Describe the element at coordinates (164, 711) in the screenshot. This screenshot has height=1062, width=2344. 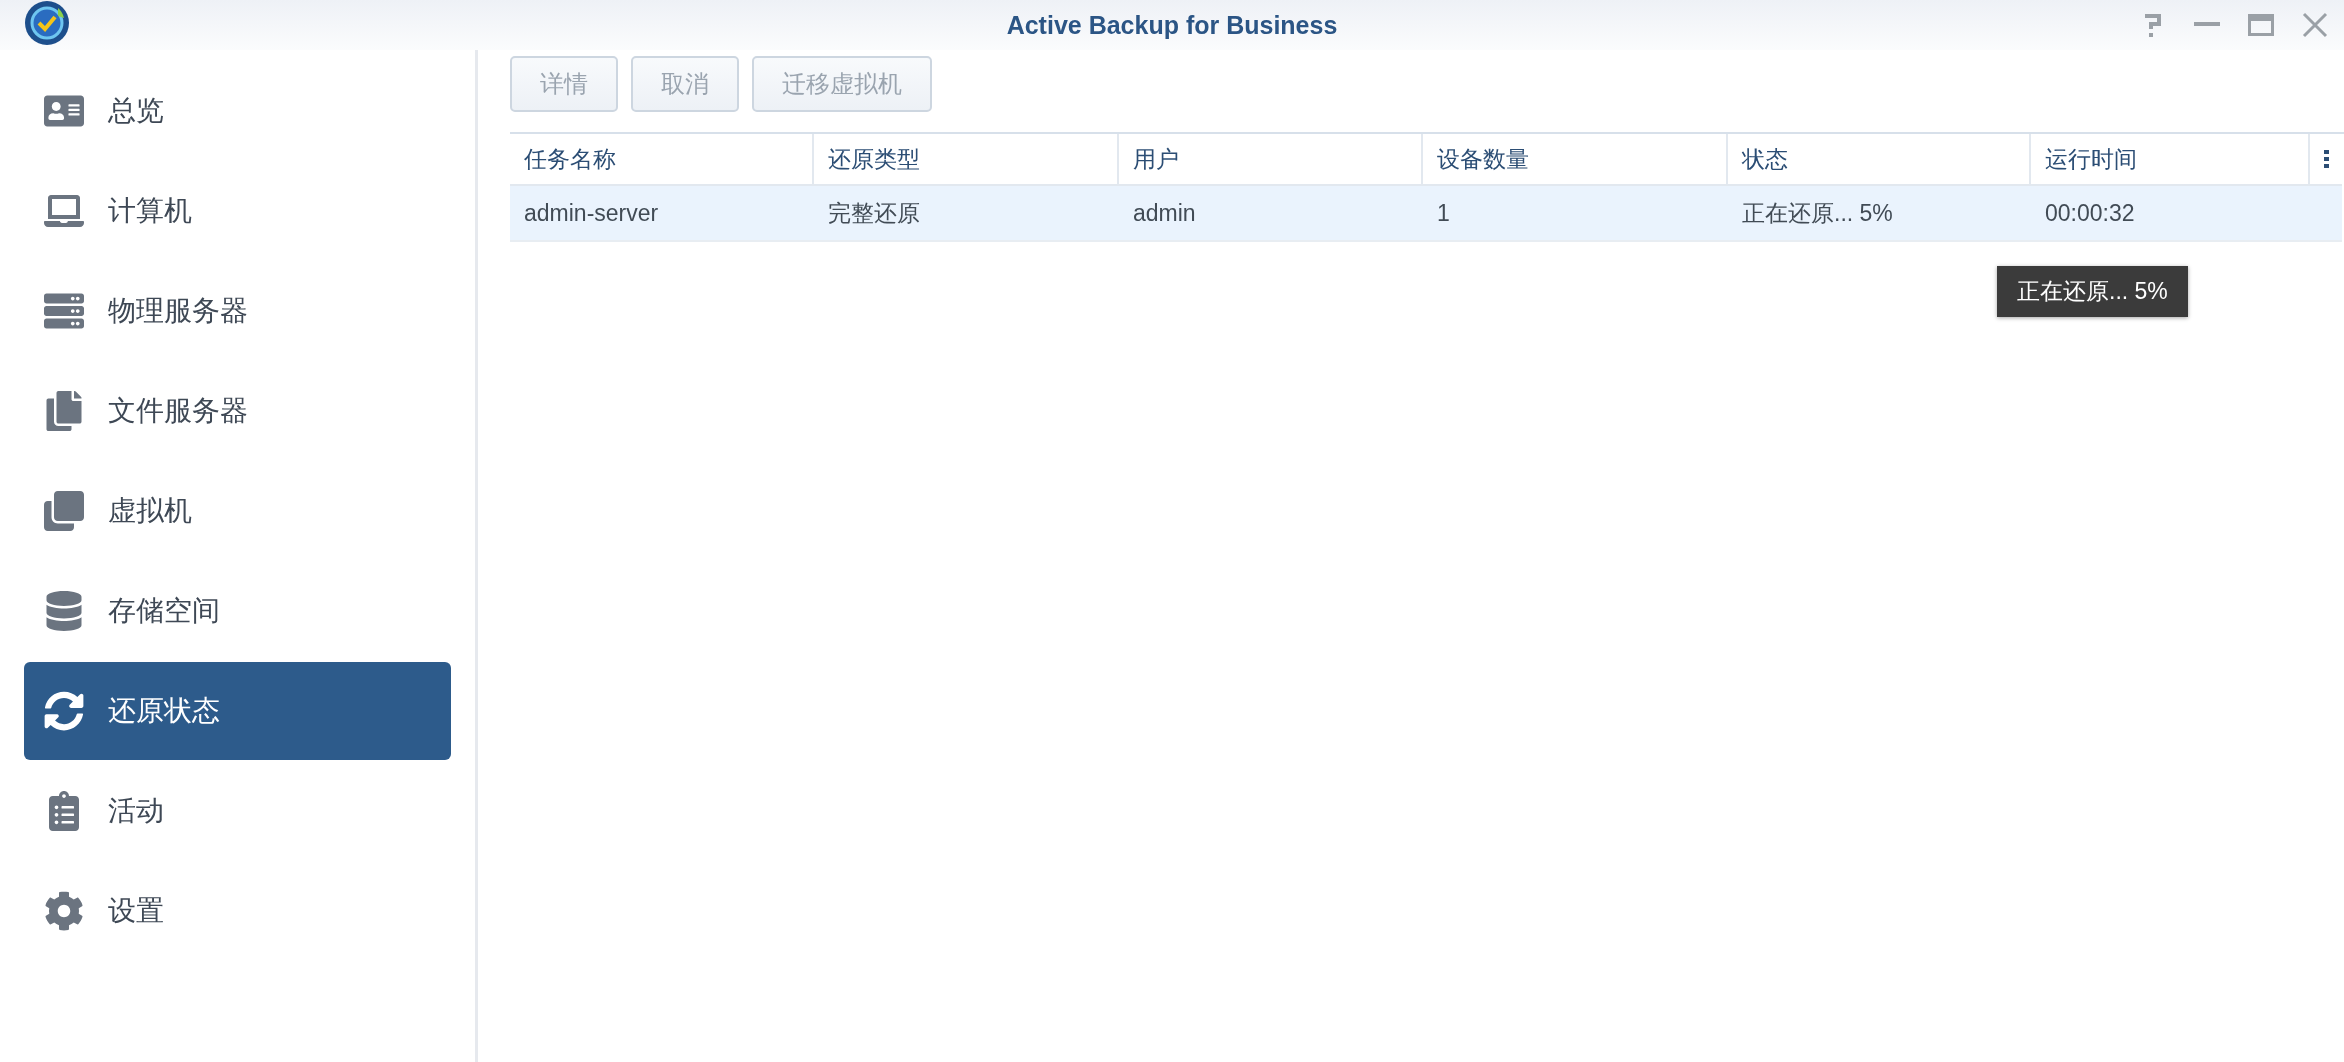
I see `sidebar-label: 还原状态` at that location.